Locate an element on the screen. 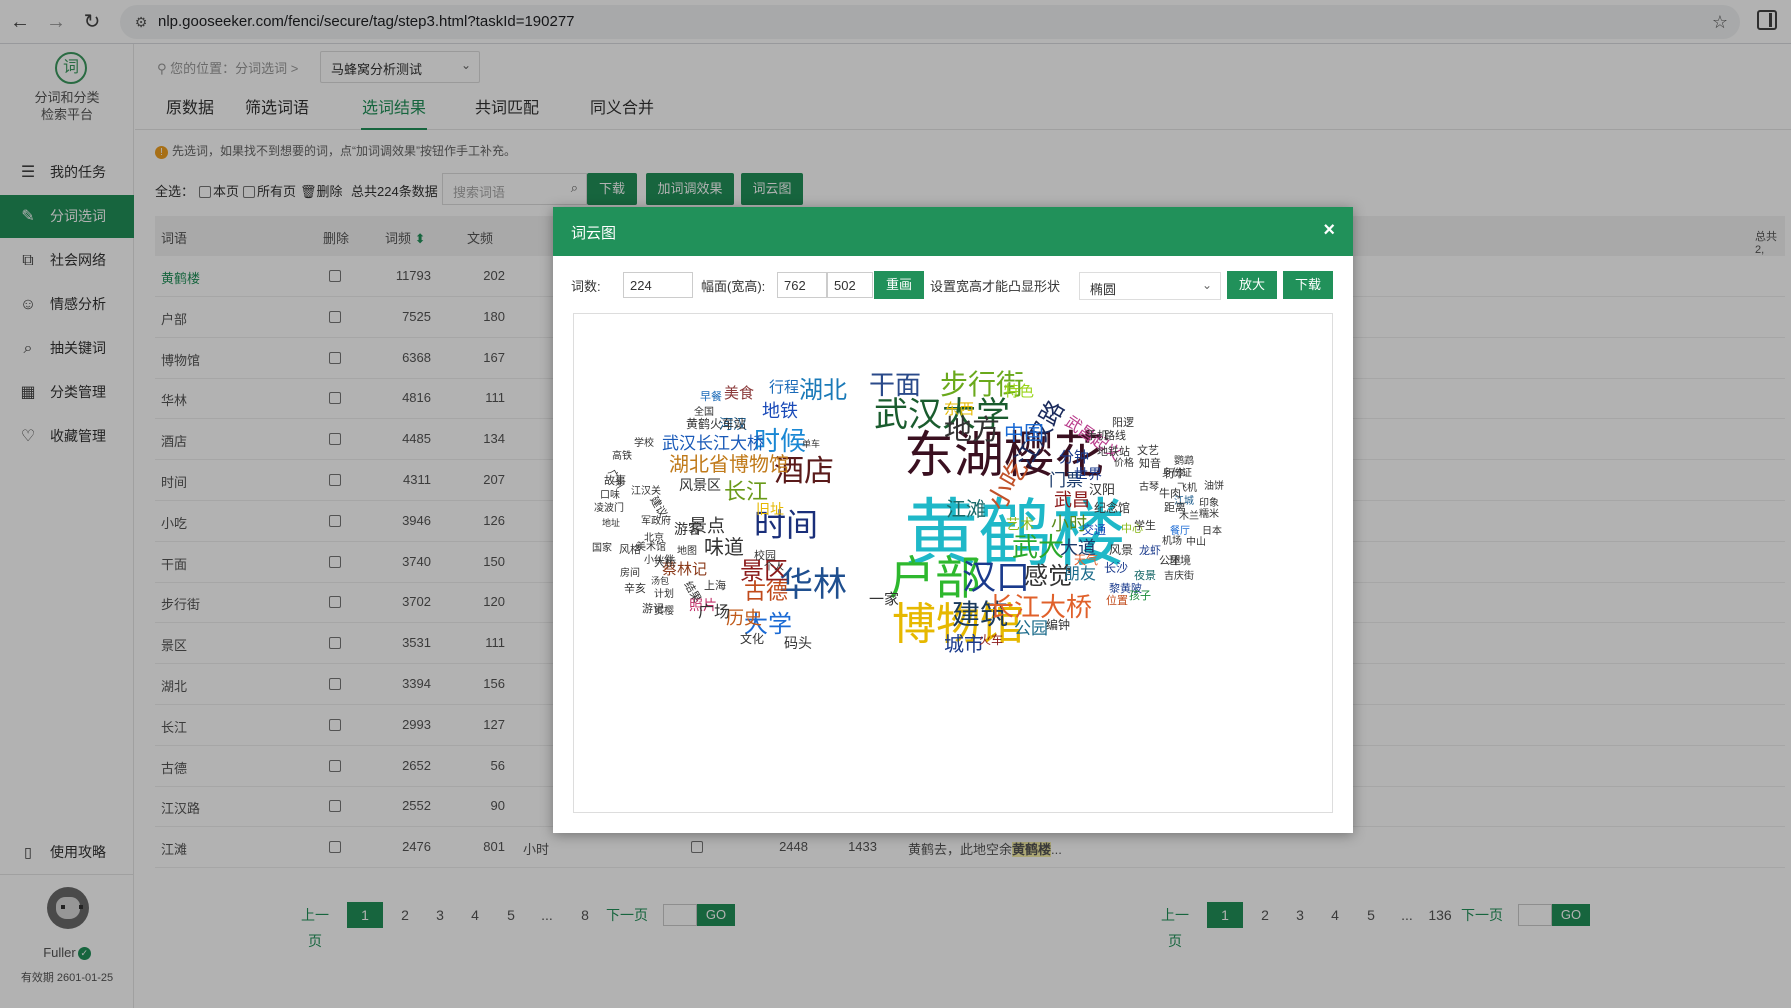 The height and width of the screenshot is (1008, 1791). dialog-title: 词云图 is located at coordinates (594, 233).